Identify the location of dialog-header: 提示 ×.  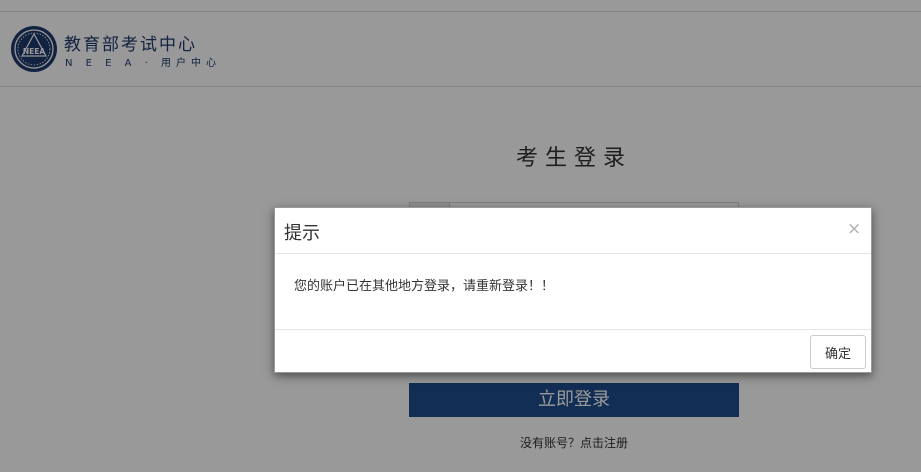
(573, 231).